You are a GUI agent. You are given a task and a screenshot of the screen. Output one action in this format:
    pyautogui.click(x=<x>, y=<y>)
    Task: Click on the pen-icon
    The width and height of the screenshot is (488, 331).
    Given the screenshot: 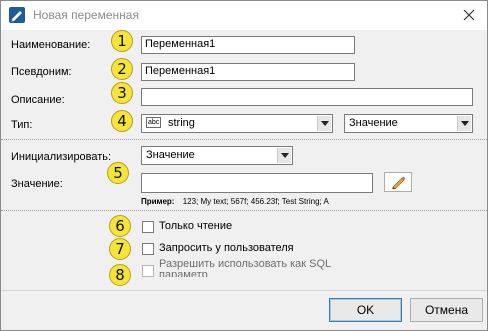 What is the action you would take?
    pyautogui.click(x=17, y=15)
    